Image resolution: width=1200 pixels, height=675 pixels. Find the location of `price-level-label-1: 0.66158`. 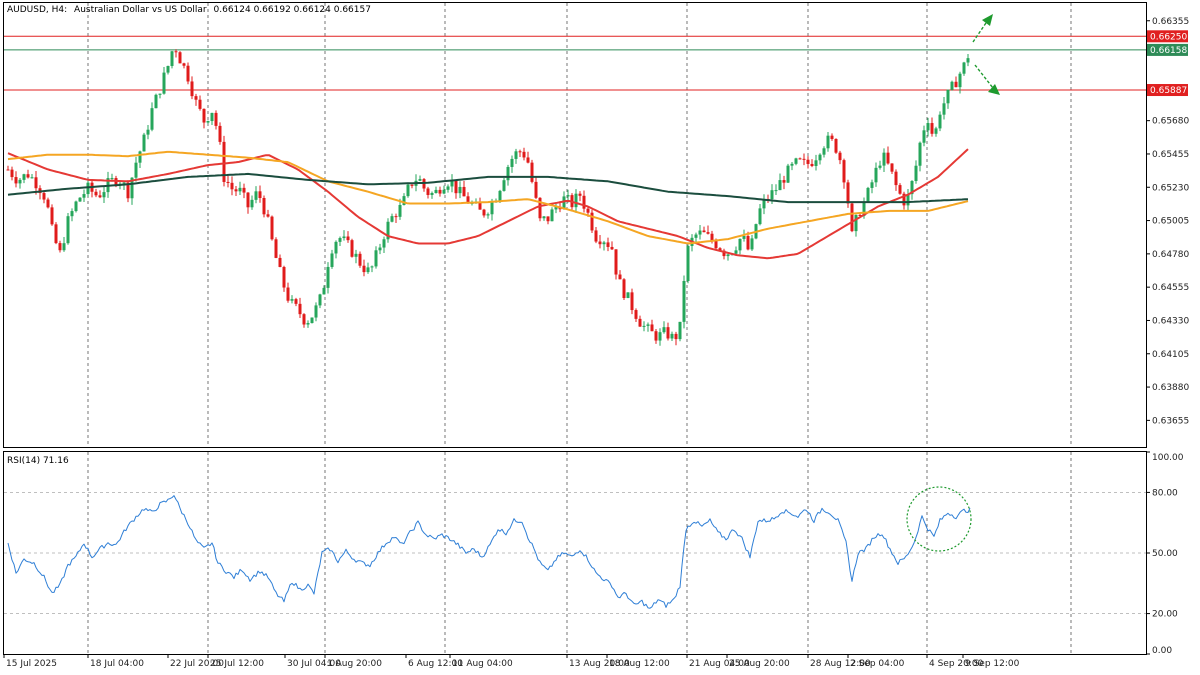

price-level-label-1: 0.66158 is located at coordinates (1168, 51).